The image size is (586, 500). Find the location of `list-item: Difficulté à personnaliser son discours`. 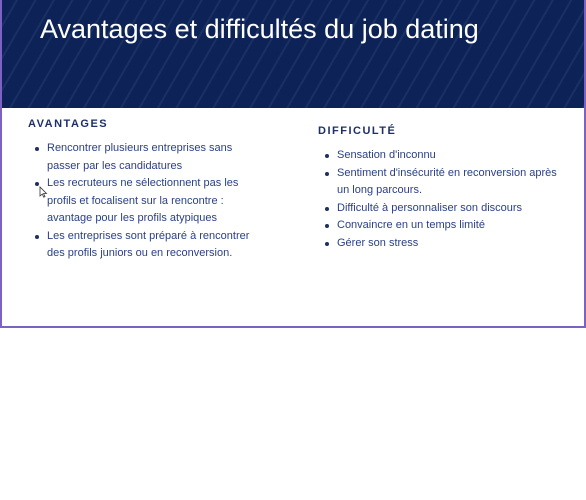

list-item: Difficulté à personnaliser son discours is located at coordinates (438, 209).